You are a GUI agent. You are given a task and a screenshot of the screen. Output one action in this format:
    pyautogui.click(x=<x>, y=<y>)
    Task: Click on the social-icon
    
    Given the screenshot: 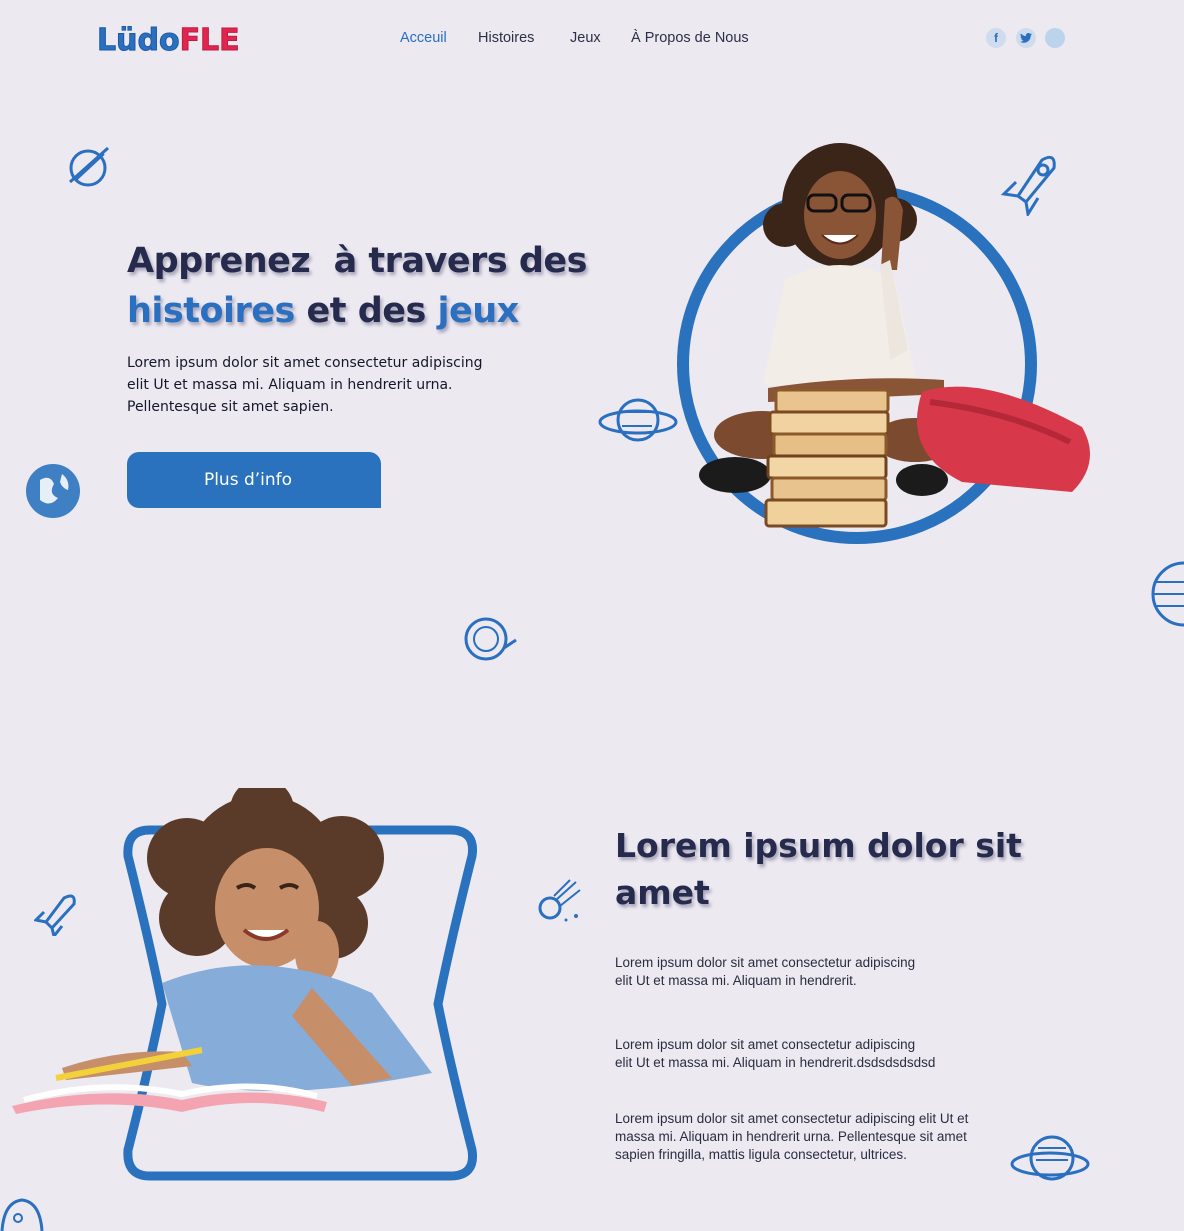 What is the action you would take?
    pyautogui.click(x=1055, y=38)
    